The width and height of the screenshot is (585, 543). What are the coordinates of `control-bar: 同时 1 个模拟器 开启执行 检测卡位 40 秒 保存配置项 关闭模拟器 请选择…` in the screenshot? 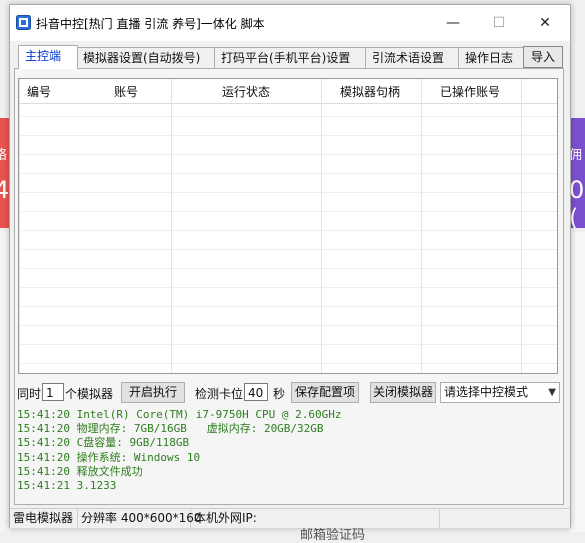 It's located at (289, 393).